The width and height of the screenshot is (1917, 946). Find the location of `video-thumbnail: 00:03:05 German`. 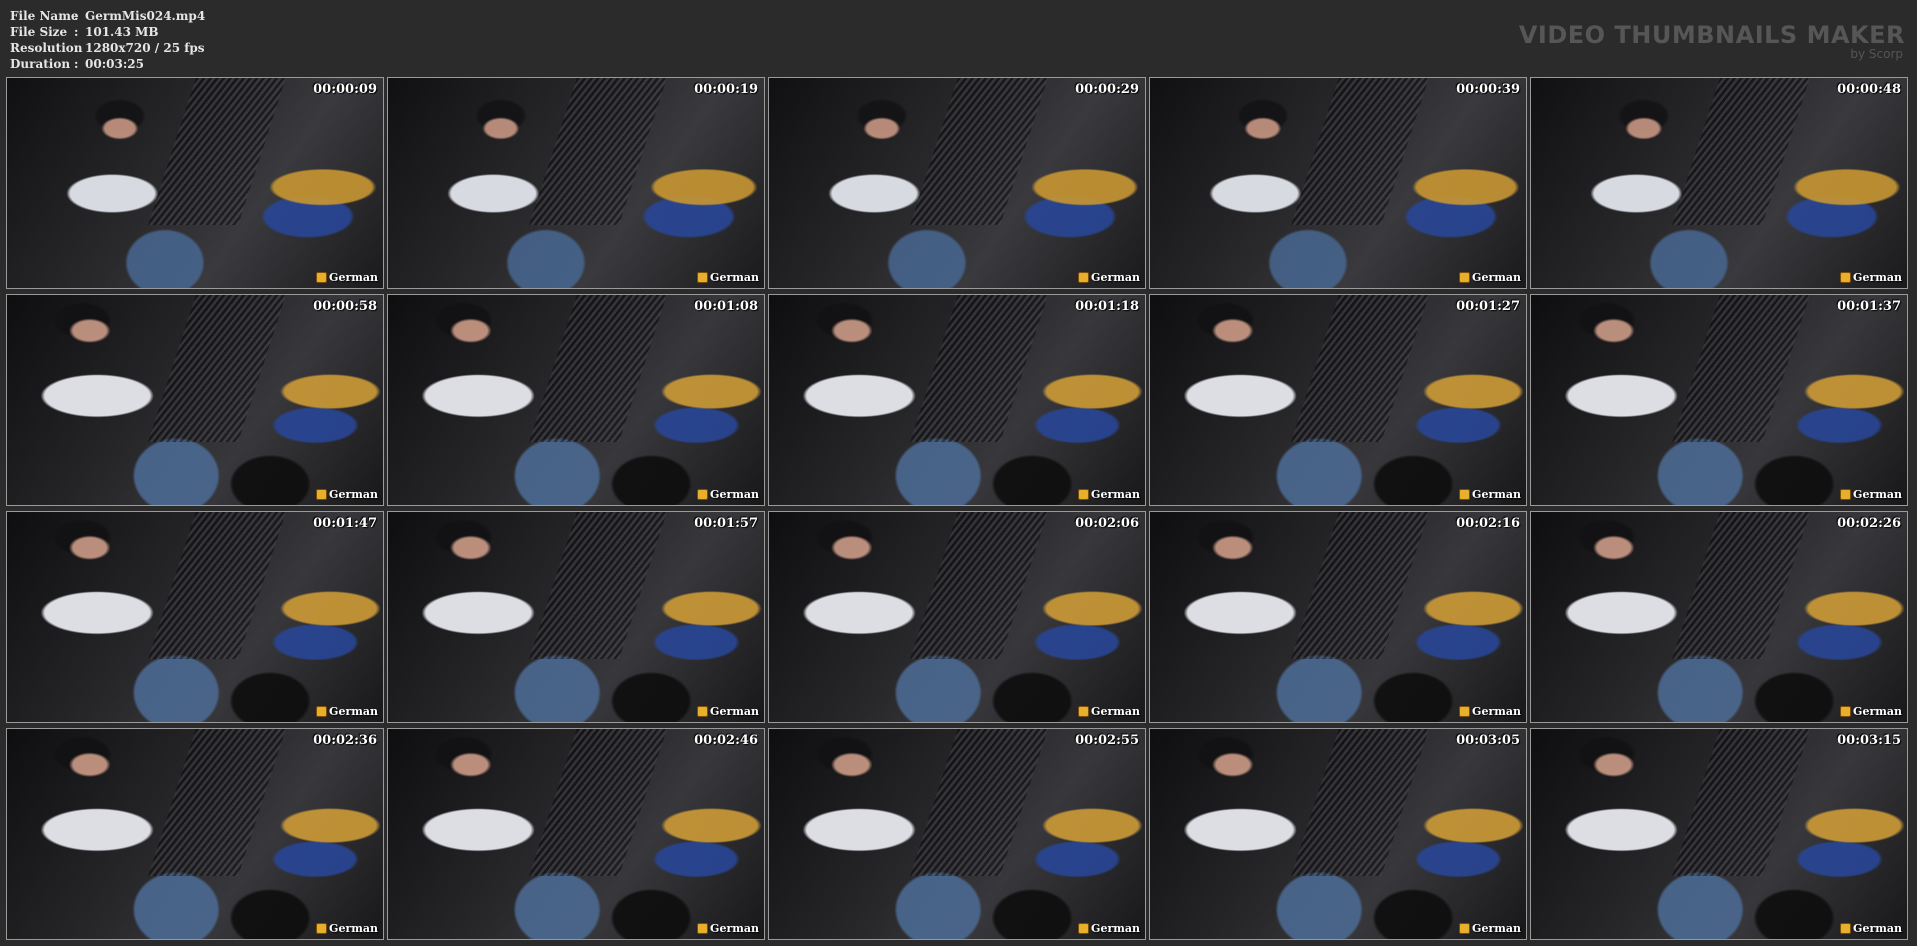

video-thumbnail: 00:03:05 German is located at coordinates (1338, 834).